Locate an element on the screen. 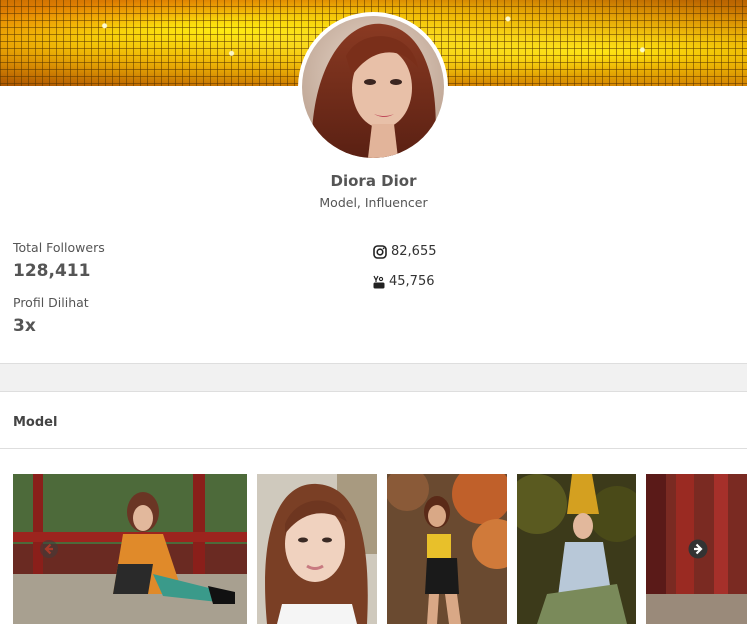  profile-name: Diora Dior is located at coordinates (373, 181).